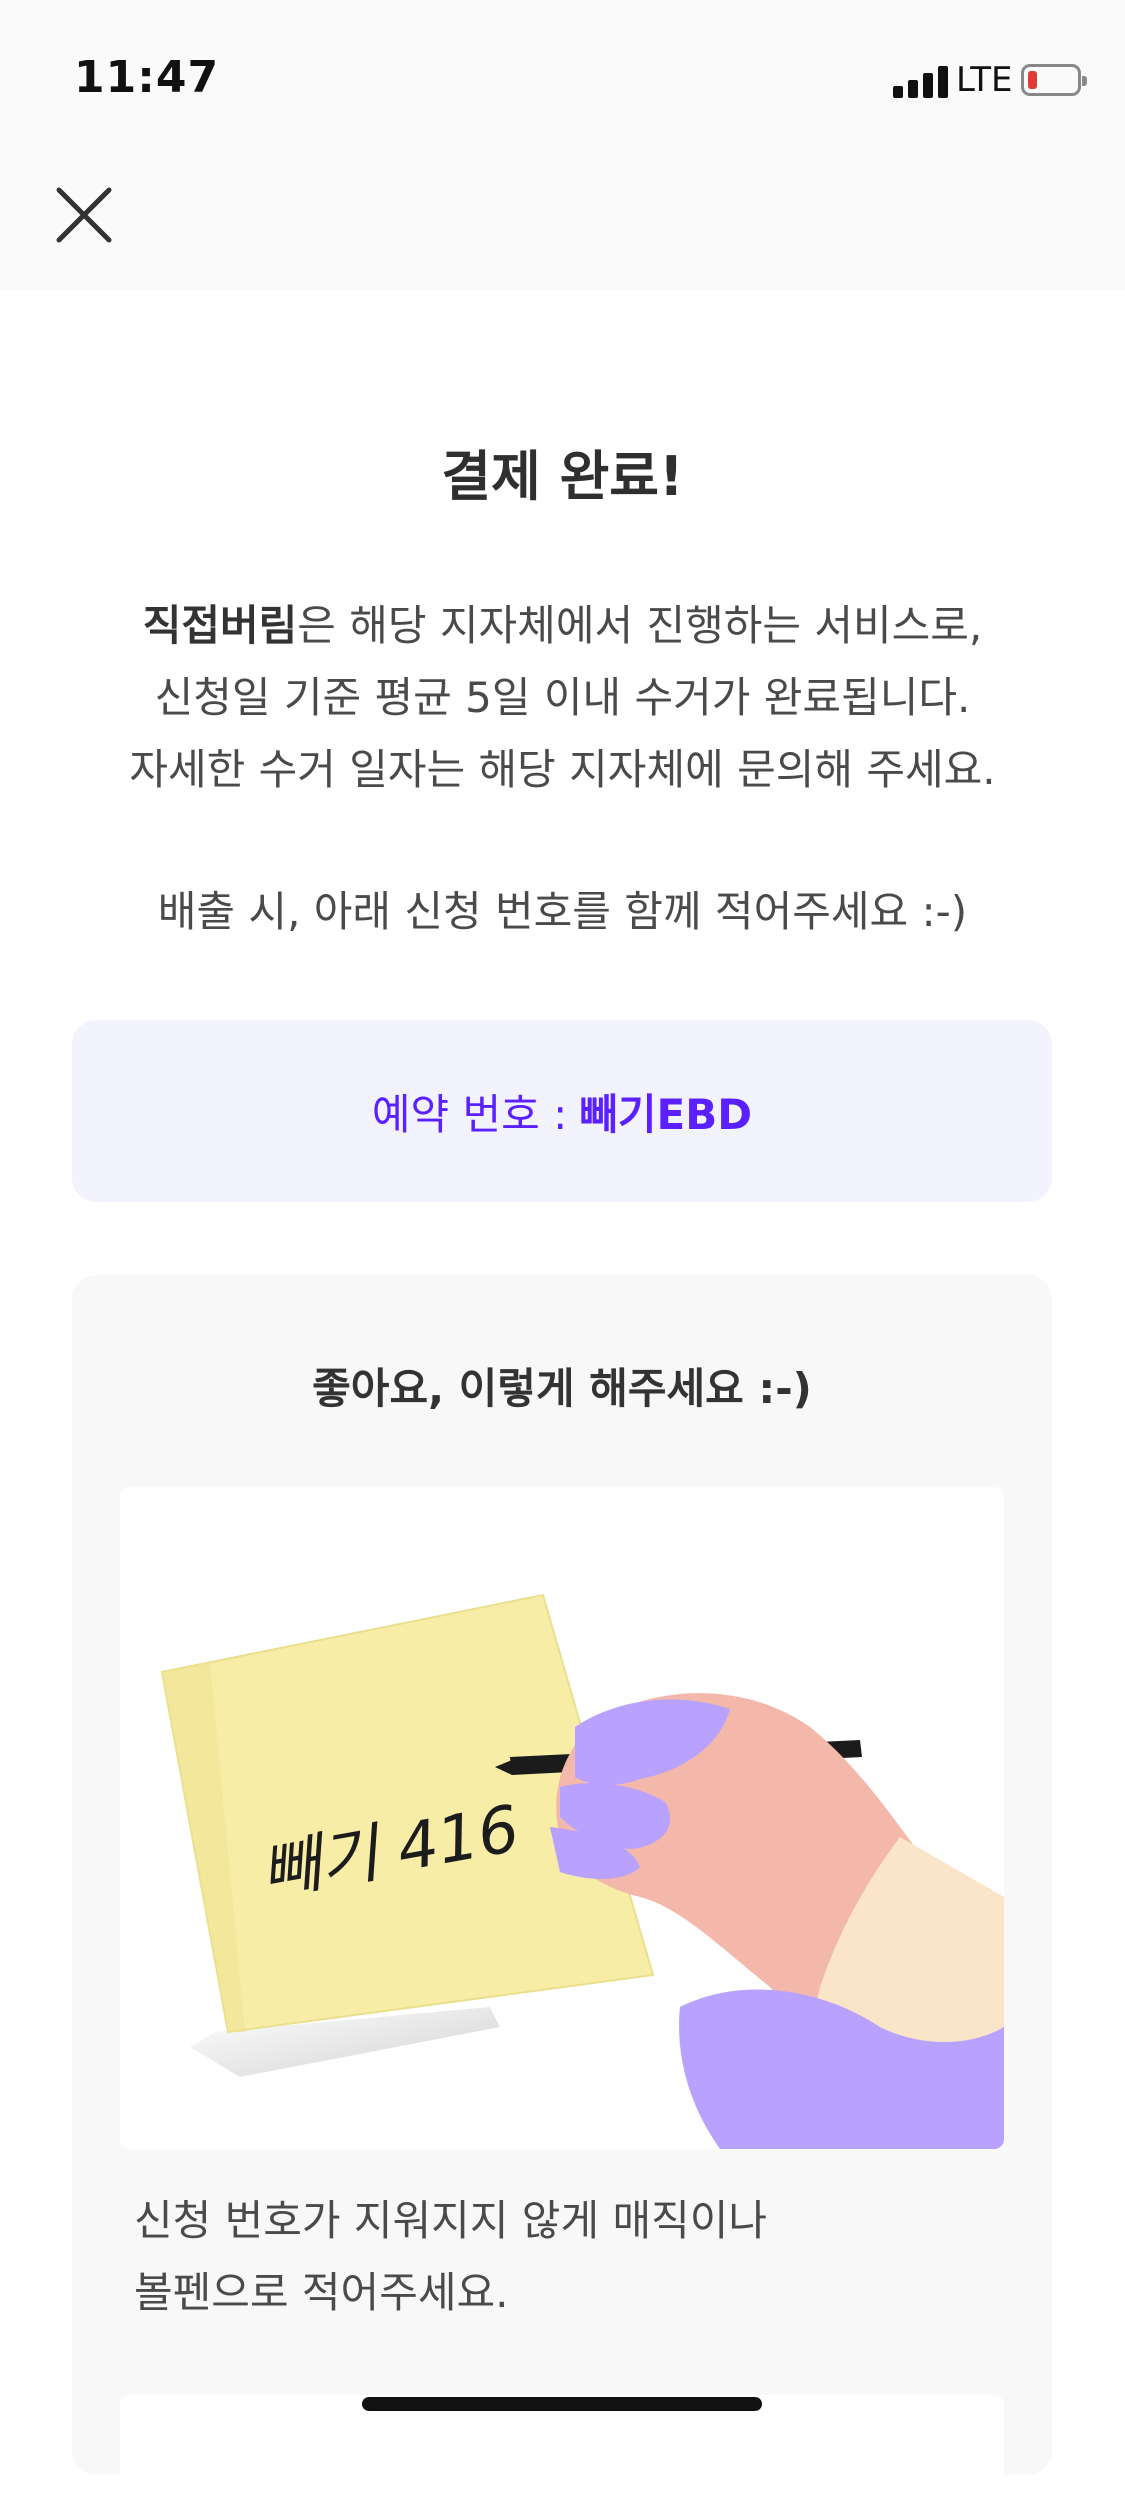 The image size is (1125, 2495). What do you see at coordinates (1054, 80) in the screenshot?
I see `battery-icon` at bounding box center [1054, 80].